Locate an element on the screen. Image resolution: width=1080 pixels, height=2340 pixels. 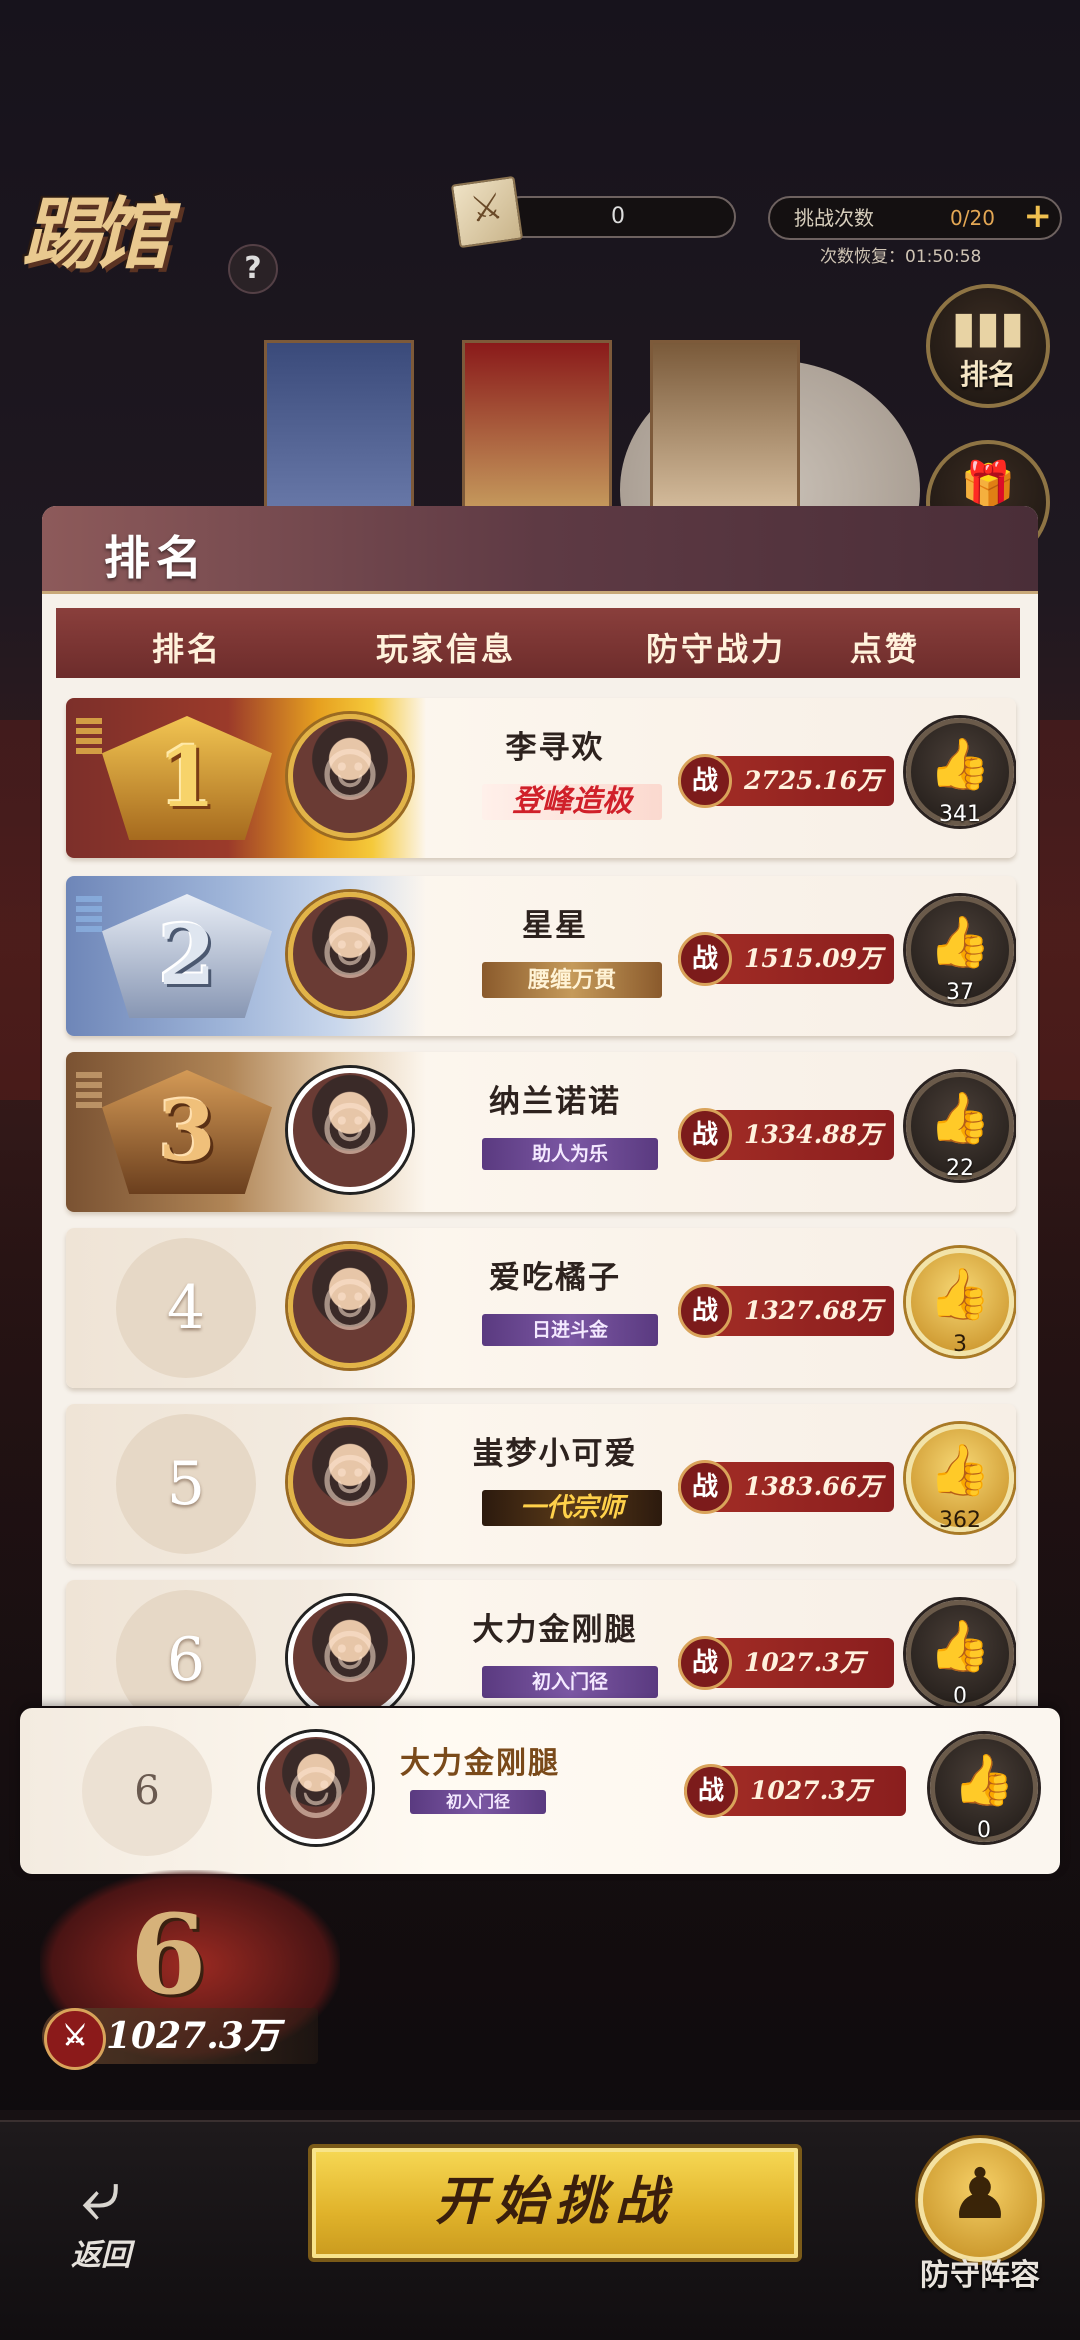
like-button: 👍 22 is located at coordinates (960, 1126).